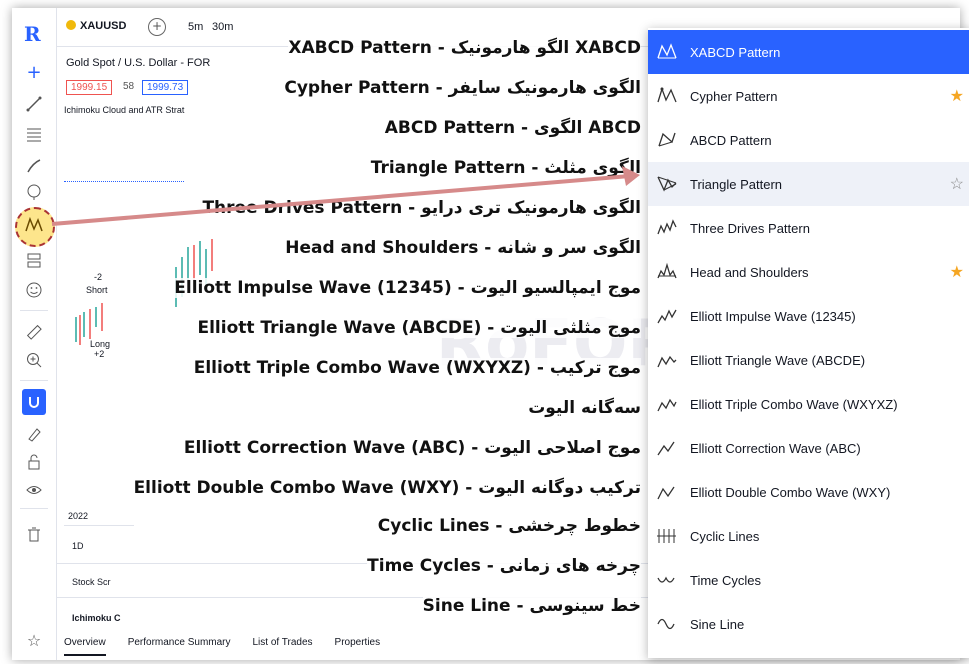 This screenshot has height=664, width=969. What do you see at coordinates (283, 646) in the screenshot?
I see `tab-list-of-trades: List of Trades` at bounding box center [283, 646].